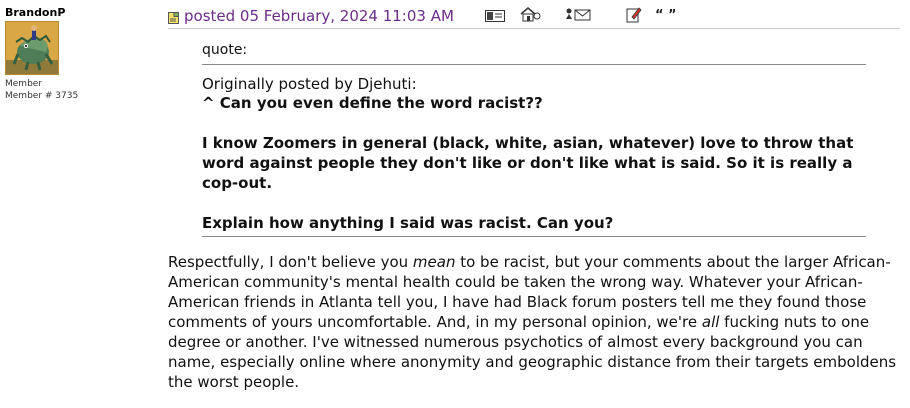  I want to click on body-text: Respectfully, I don't believe you, so click(290, 262).